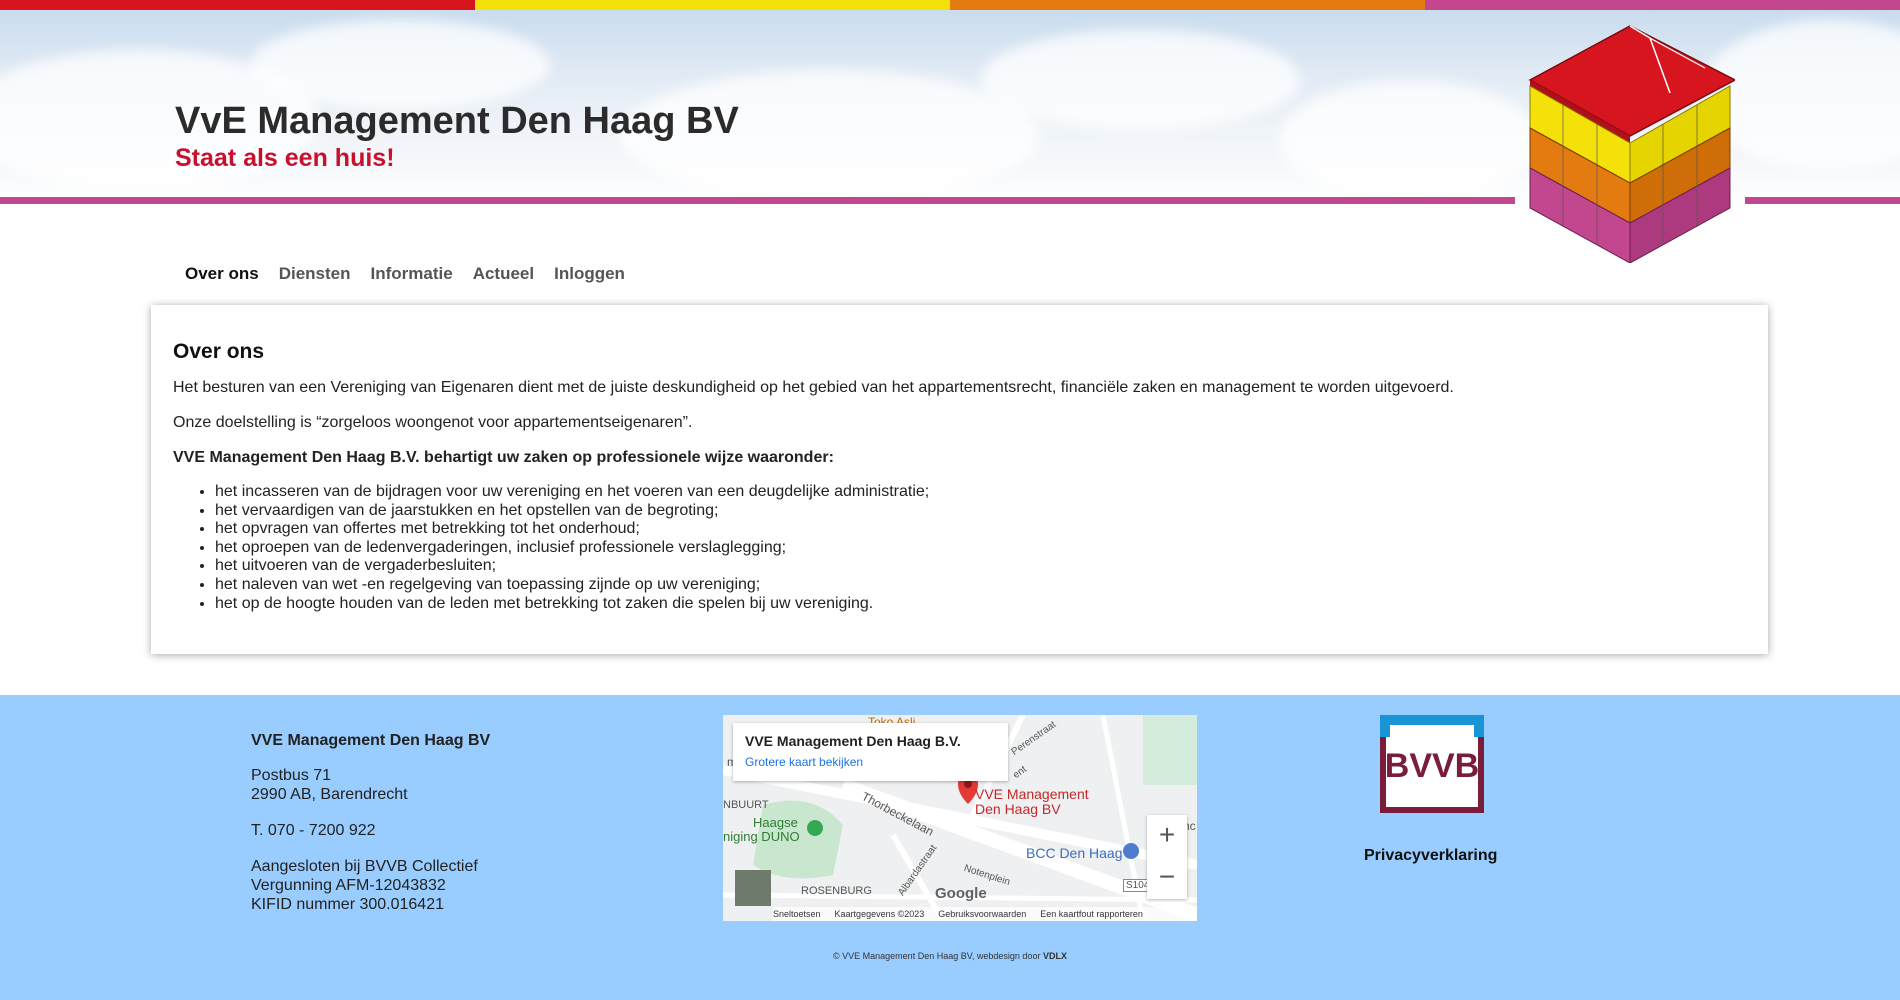 This screenshot has width=1900, height=1000. I want to click on header-divider-right, so click(1822, 200).